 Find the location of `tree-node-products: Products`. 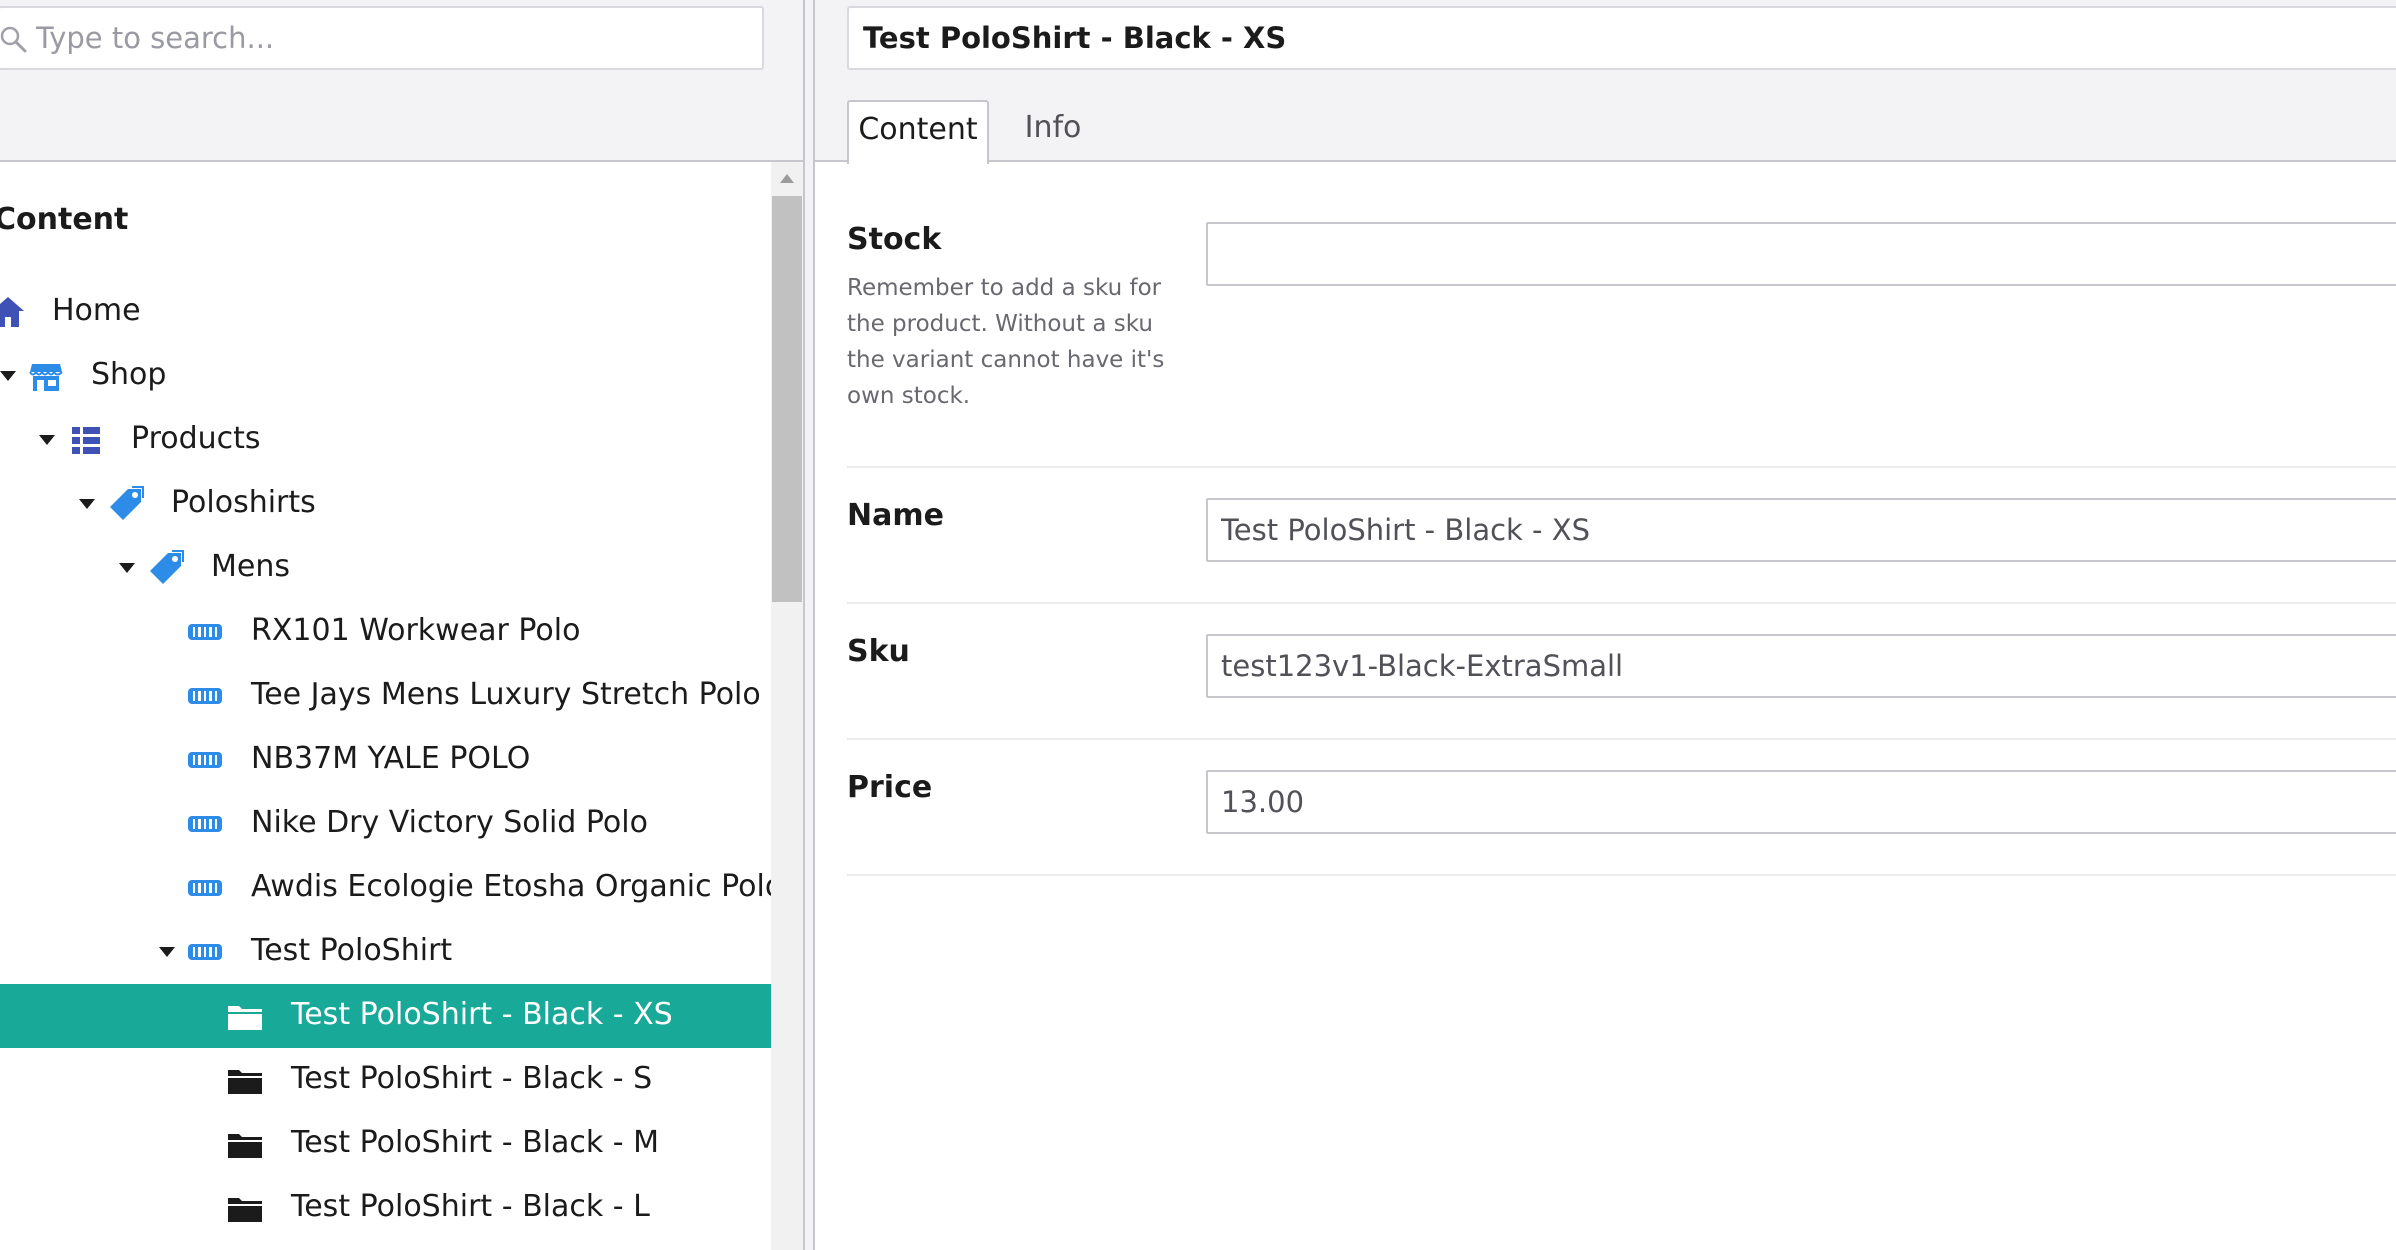

tree-node-products: Products is located at coordinates (385, 440).